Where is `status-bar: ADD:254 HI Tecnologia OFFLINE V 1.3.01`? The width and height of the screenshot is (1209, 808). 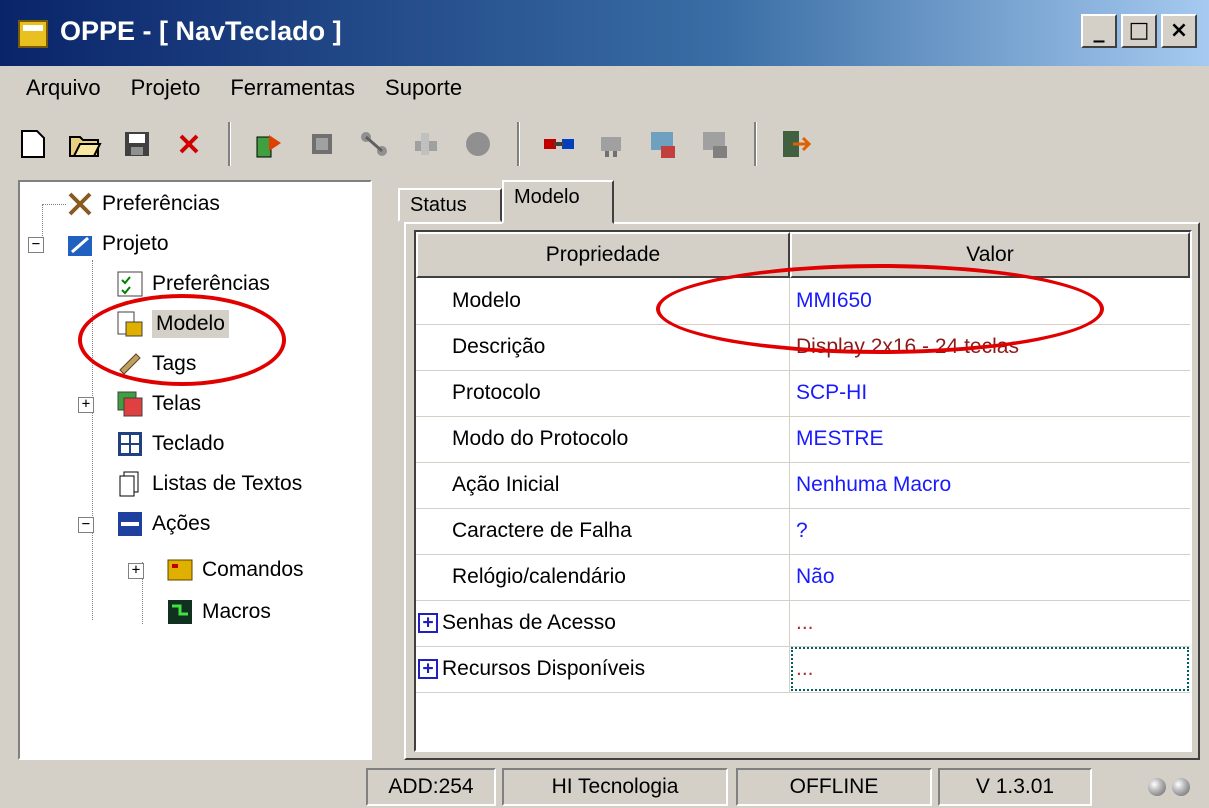 status-bar: ADD:254 HI Tecnologia OFFLINE V 1.3.01 is located at coordinates (604, 786).